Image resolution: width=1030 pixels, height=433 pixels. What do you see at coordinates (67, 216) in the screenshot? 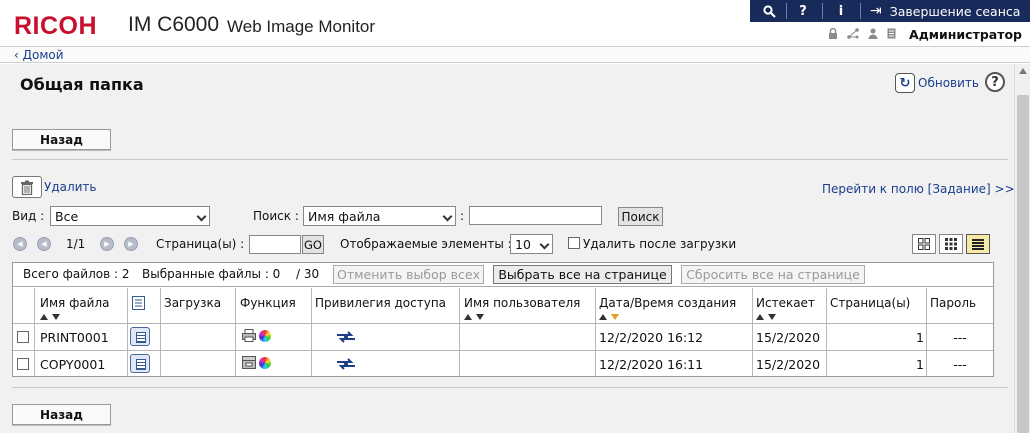
I see `view-select-value: Все` at bounding box center [67, 216].